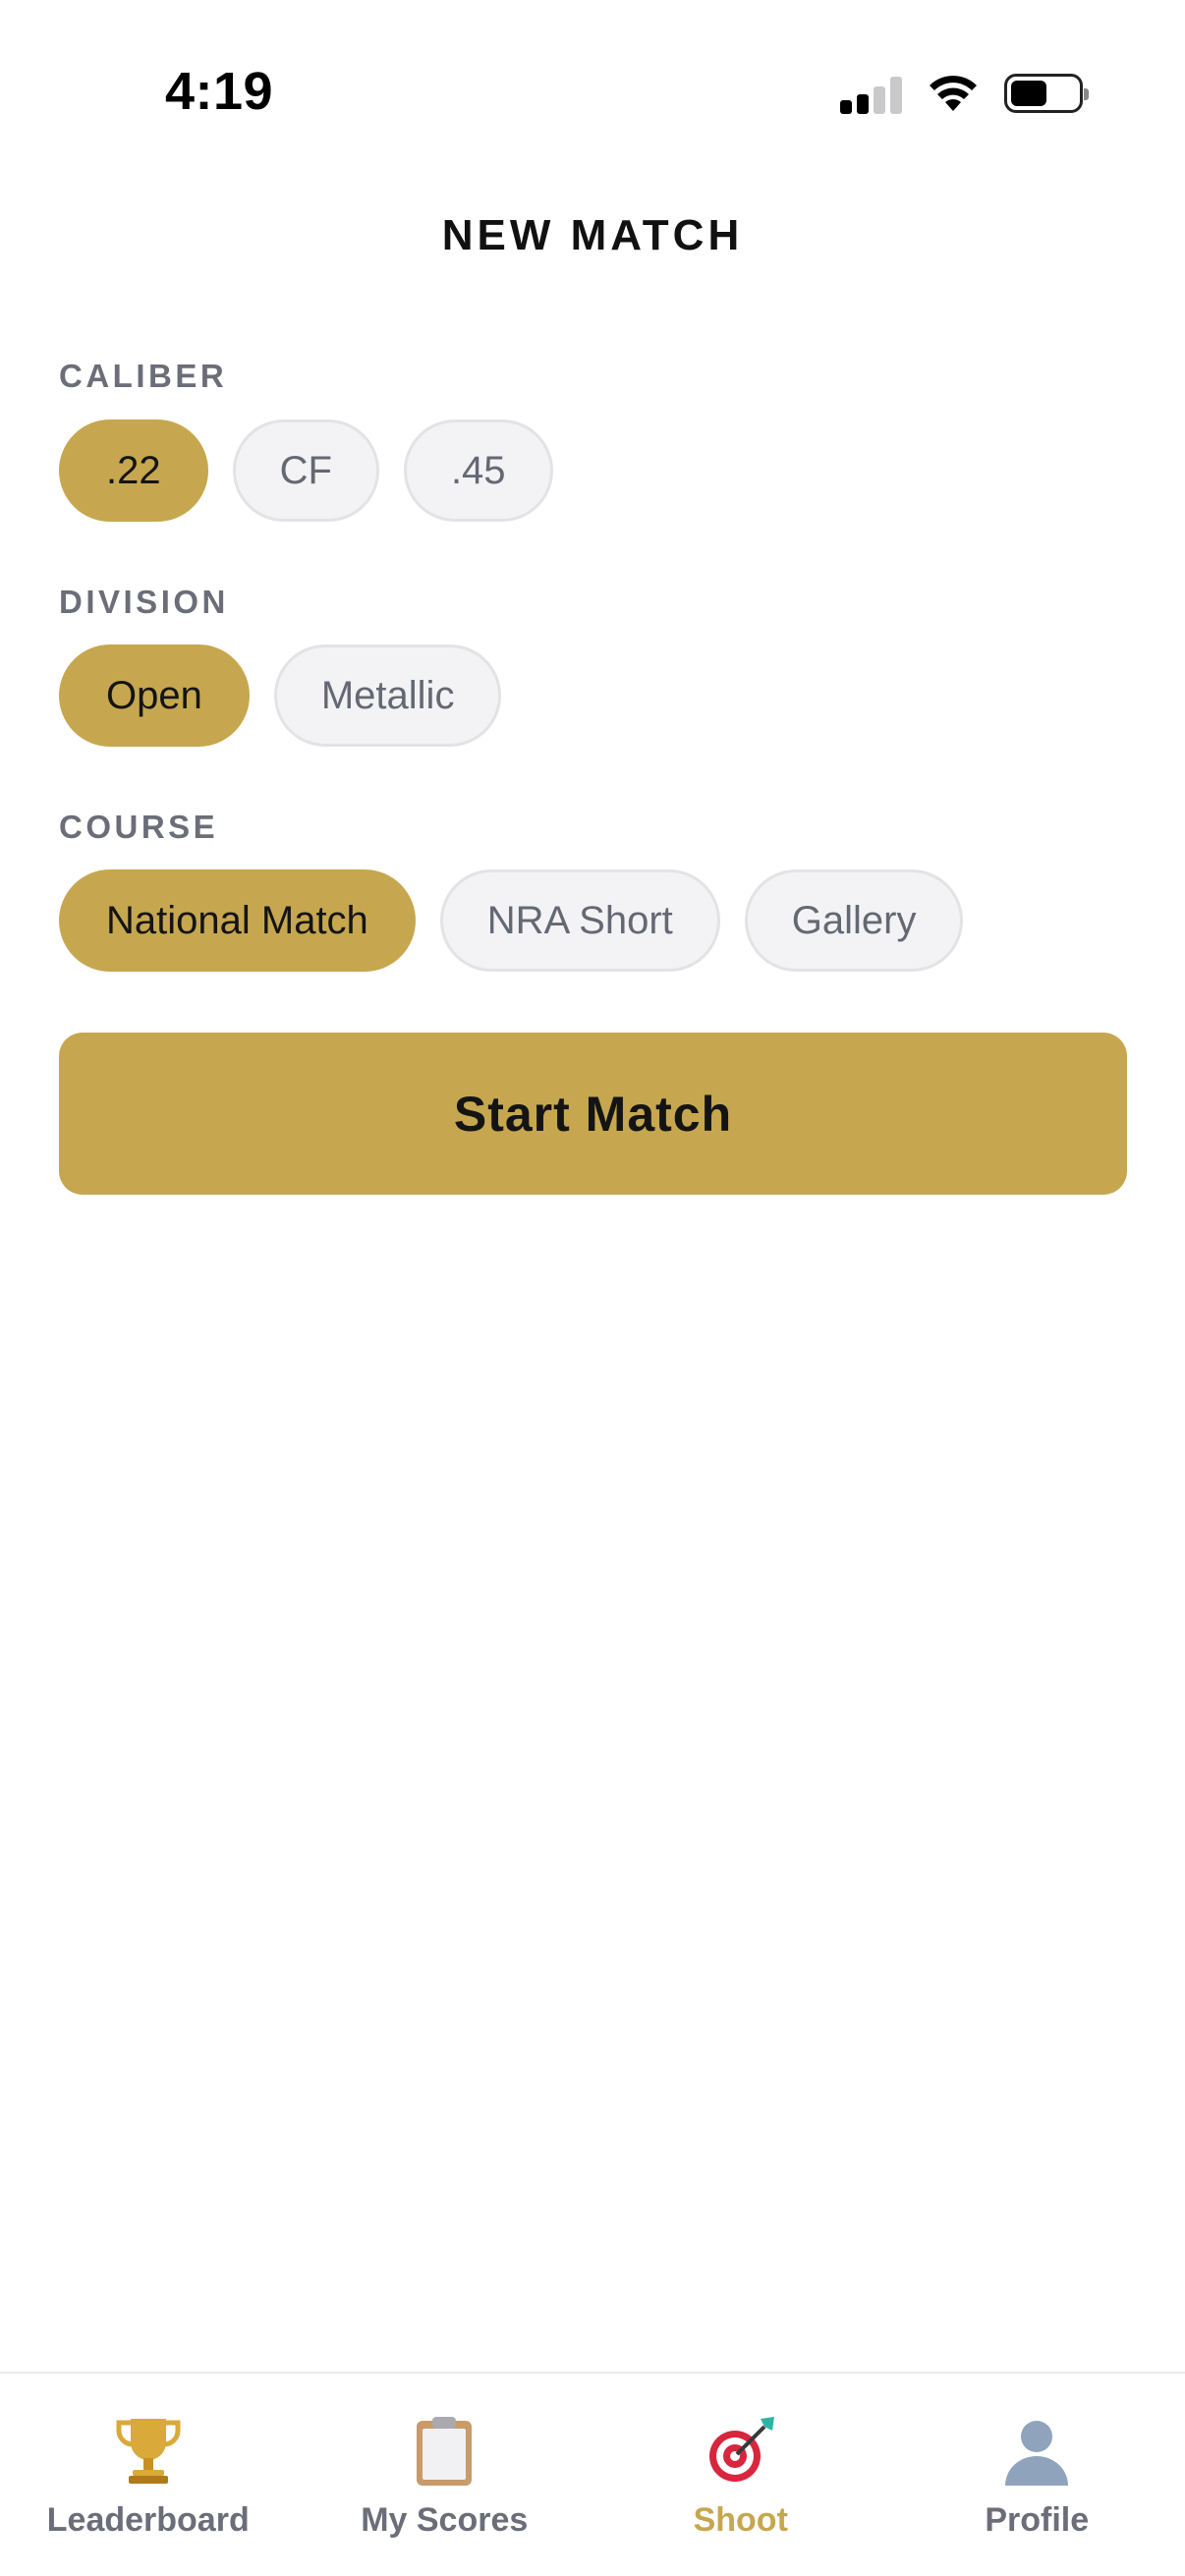  I want to click on course-option-nra-short: NRA Short, so click(579, 920).